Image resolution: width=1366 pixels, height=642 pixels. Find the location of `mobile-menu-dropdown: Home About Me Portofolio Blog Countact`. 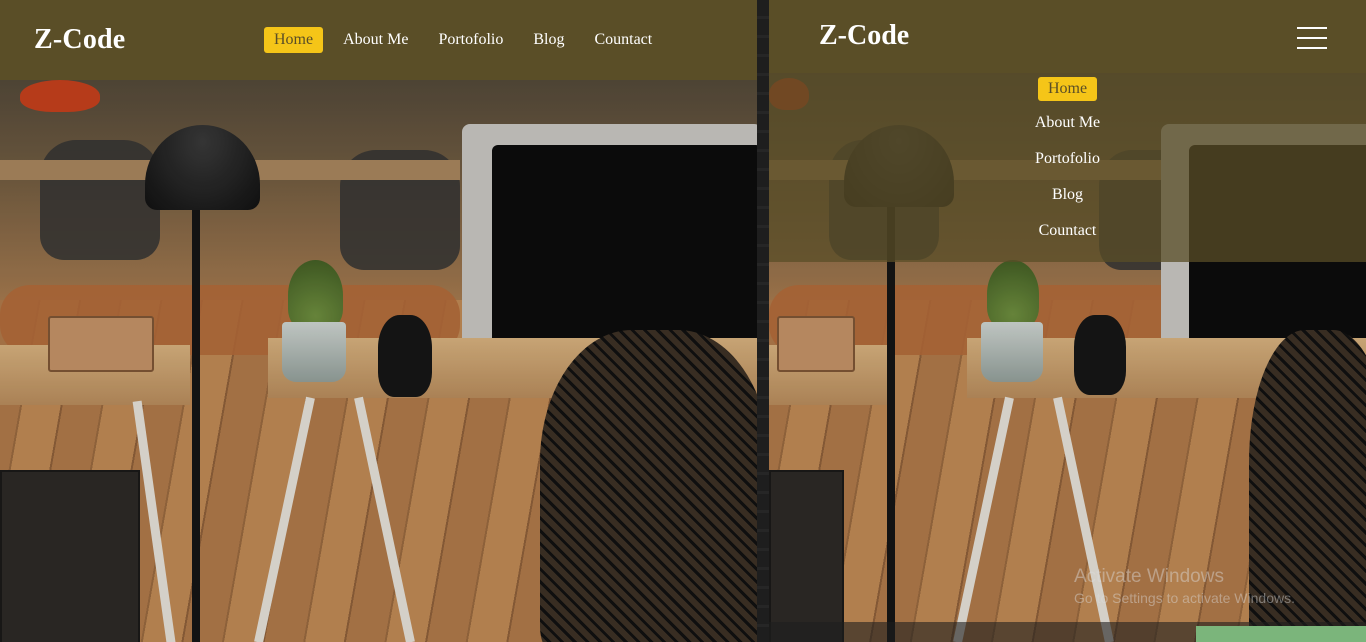

mobile-menu-dropdown: Home About Me Portofolio Blog Countact is located at coordinates (1067, 167).